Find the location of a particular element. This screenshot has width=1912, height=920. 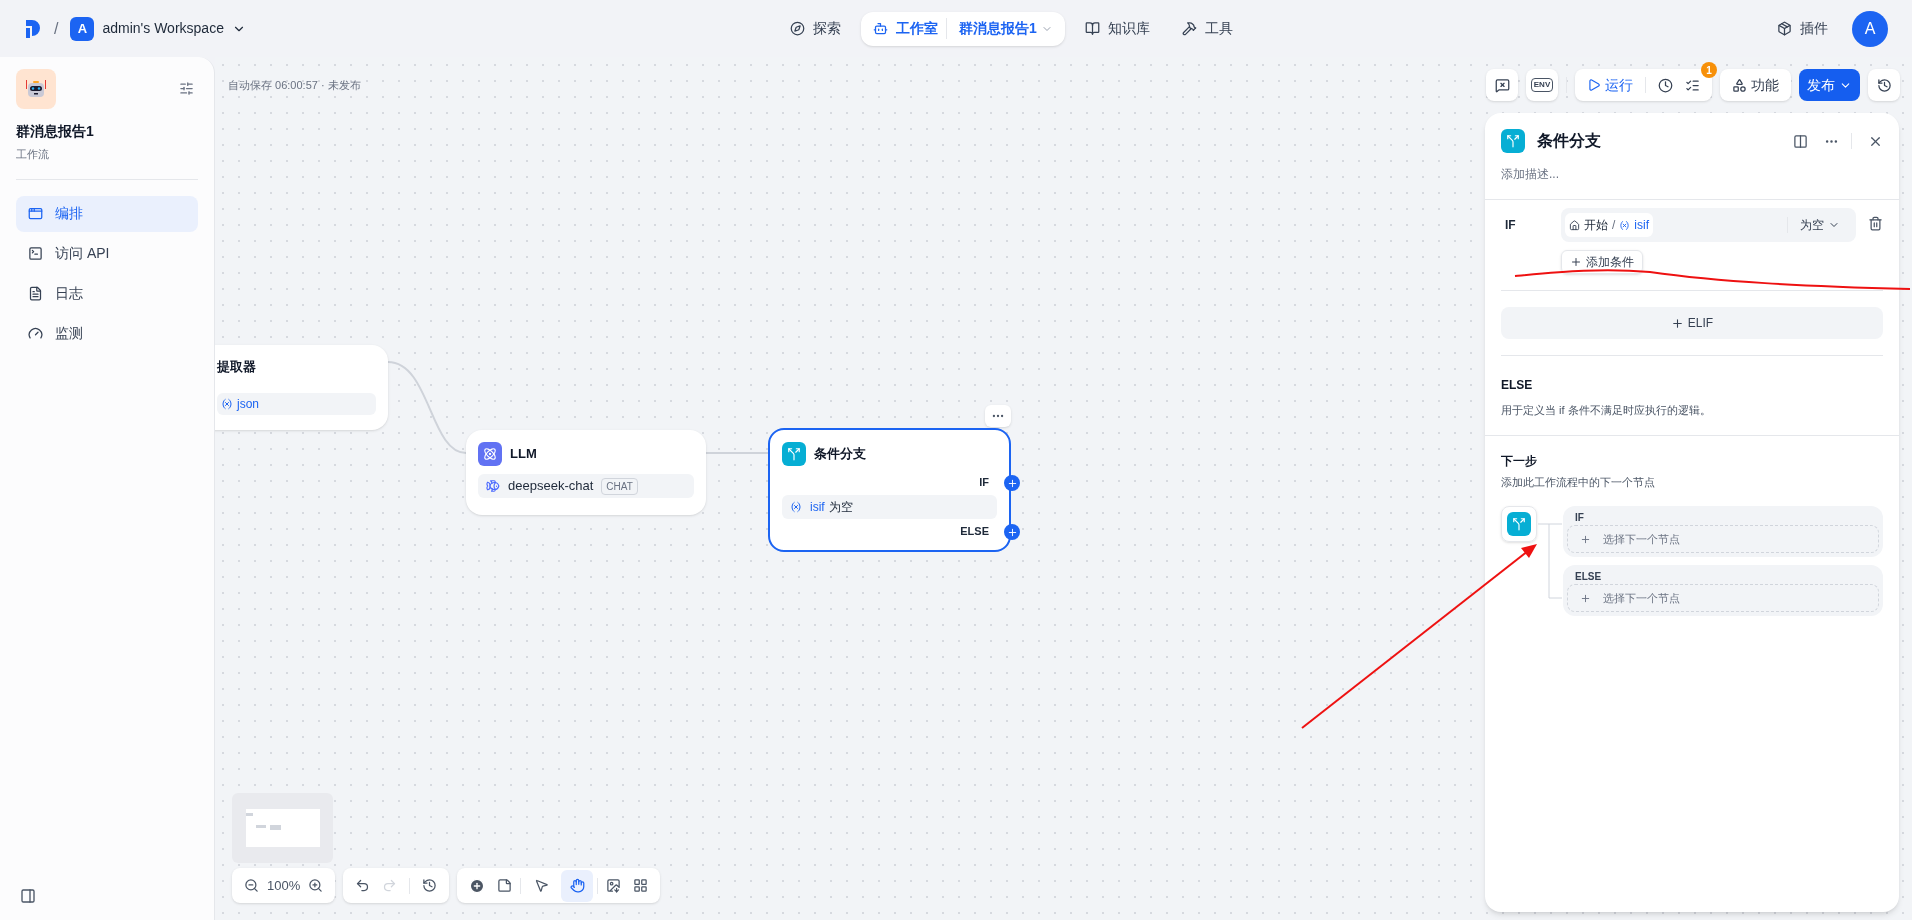

add-node-icon is located at coordinates (477, 885).